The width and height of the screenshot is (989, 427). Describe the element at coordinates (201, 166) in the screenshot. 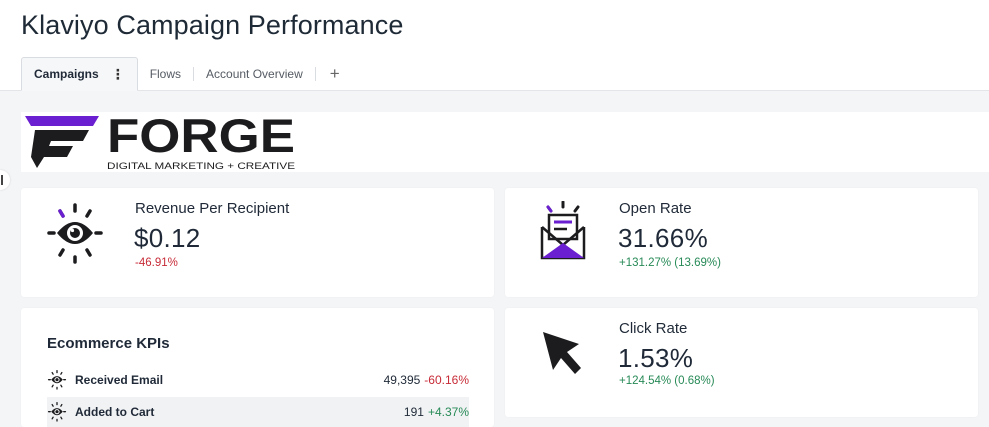

I see `logo-tagline: DIGITAL MARKETING + CREATIVE` at that location.